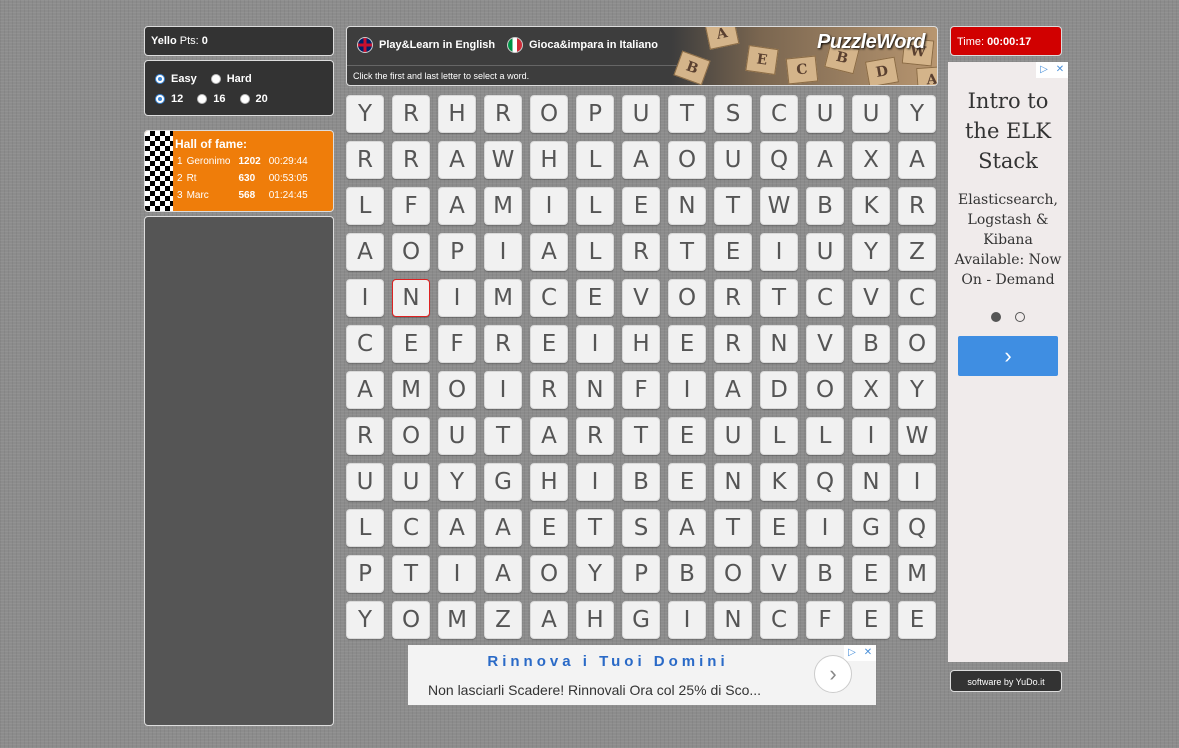  I want to click on size-12-option: 12, so click(169, 99).